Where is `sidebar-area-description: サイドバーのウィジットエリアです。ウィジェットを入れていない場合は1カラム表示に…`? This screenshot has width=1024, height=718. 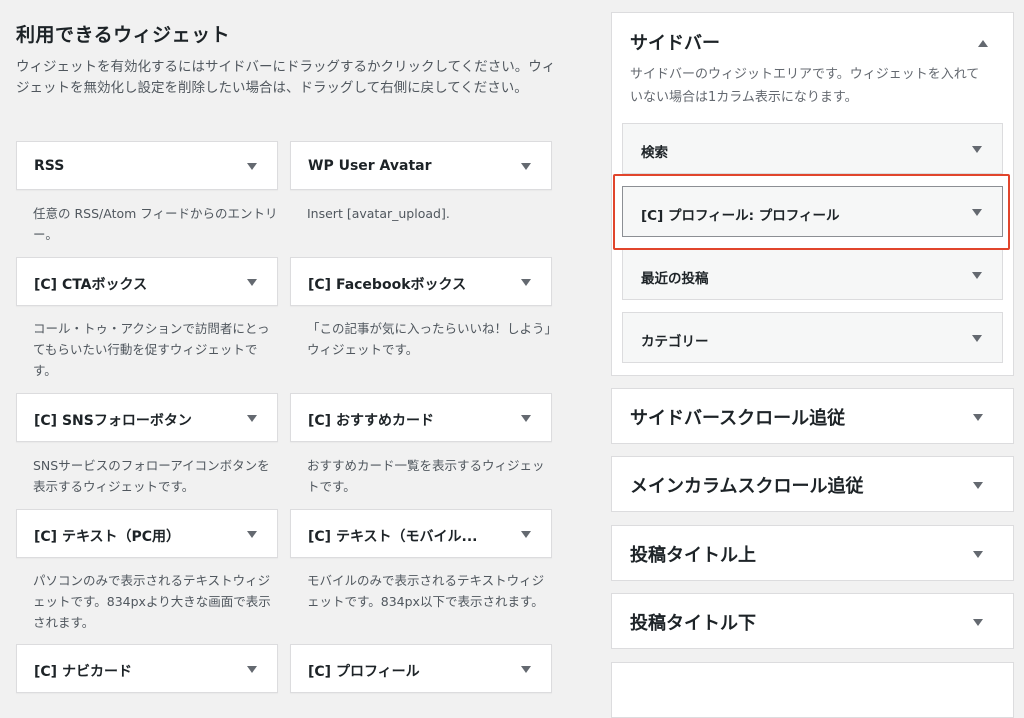 sidebar-area-description: サイドバーのウィジットエリアです。ウィジェットを入れていない場合は1カラム表示に… is located at coordinates (805, 86).